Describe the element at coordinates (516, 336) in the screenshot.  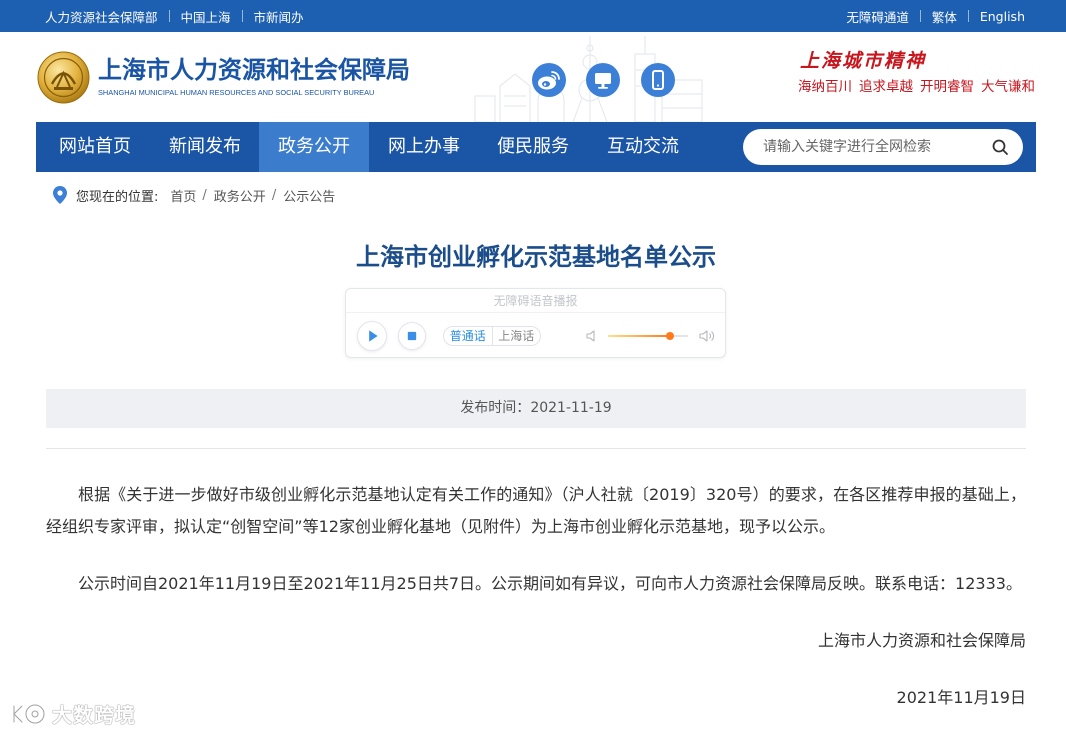
I see `dialect-shanghainese: 上海话` at that location.